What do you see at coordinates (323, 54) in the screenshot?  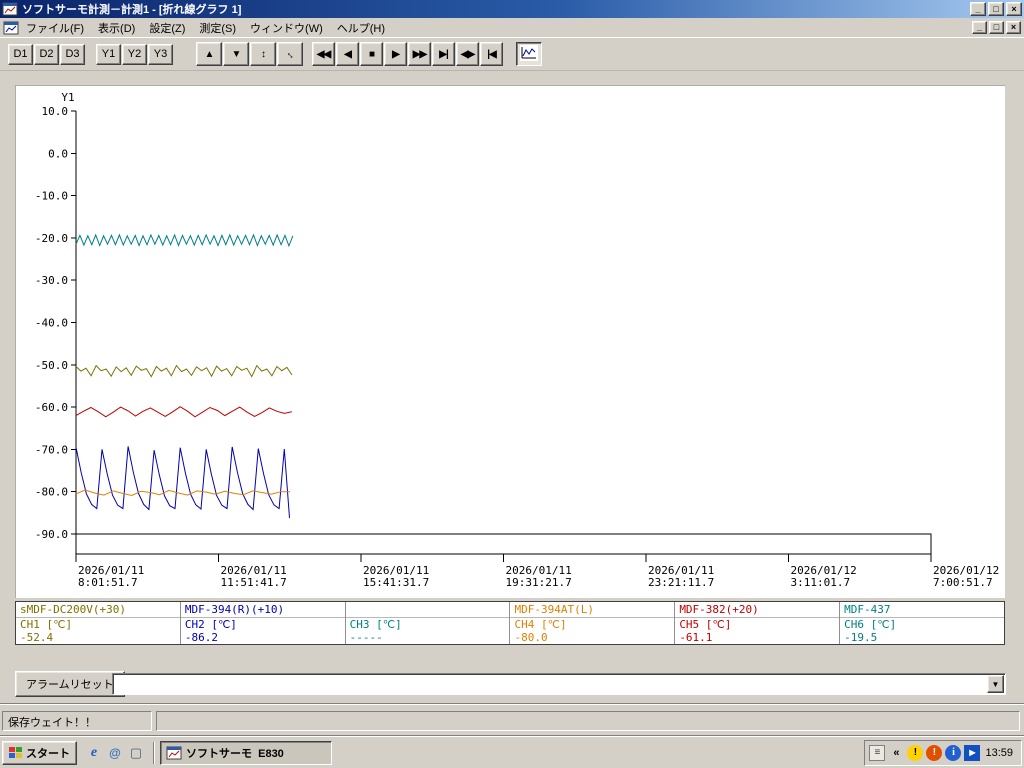 I see `fast-rewind-button: ◀◀` at bounding box center [323, 54].